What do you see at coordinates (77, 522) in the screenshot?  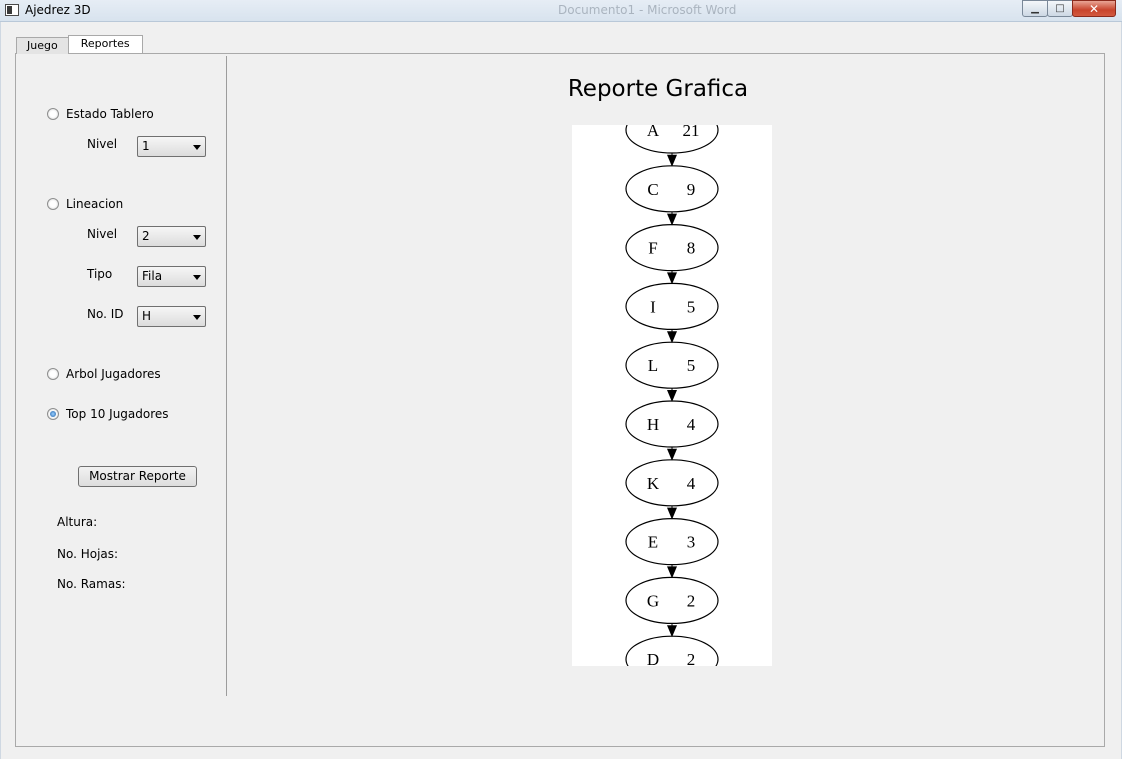 I see `altura-label: Altura:` at bounding box center [77, 522].